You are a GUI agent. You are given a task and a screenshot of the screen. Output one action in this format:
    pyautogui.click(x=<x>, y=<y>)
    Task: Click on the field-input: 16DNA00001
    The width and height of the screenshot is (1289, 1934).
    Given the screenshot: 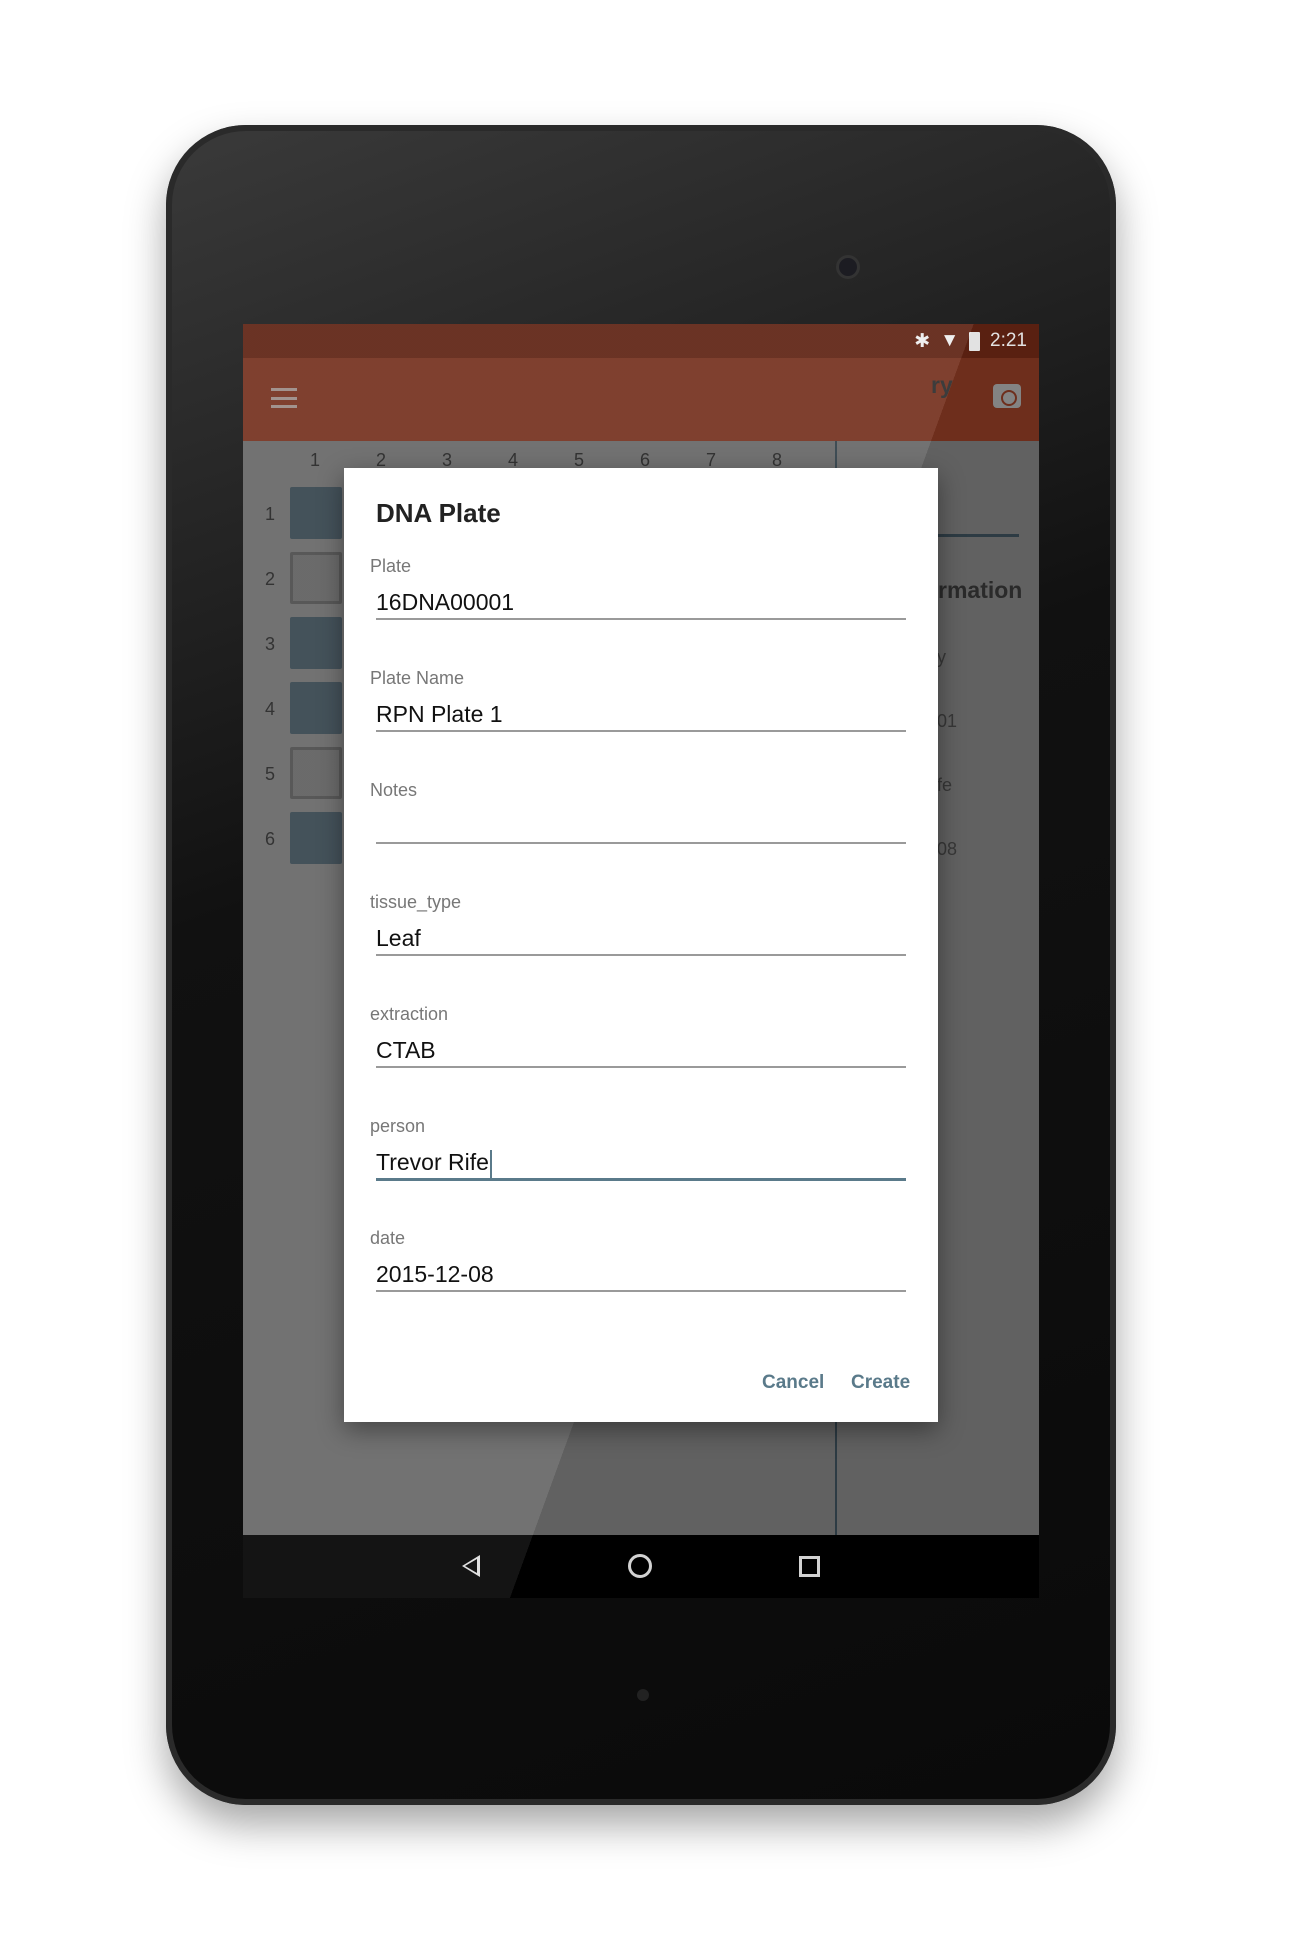 What is the action you would take?
    pyautogui.click(x=445, y=603)
    